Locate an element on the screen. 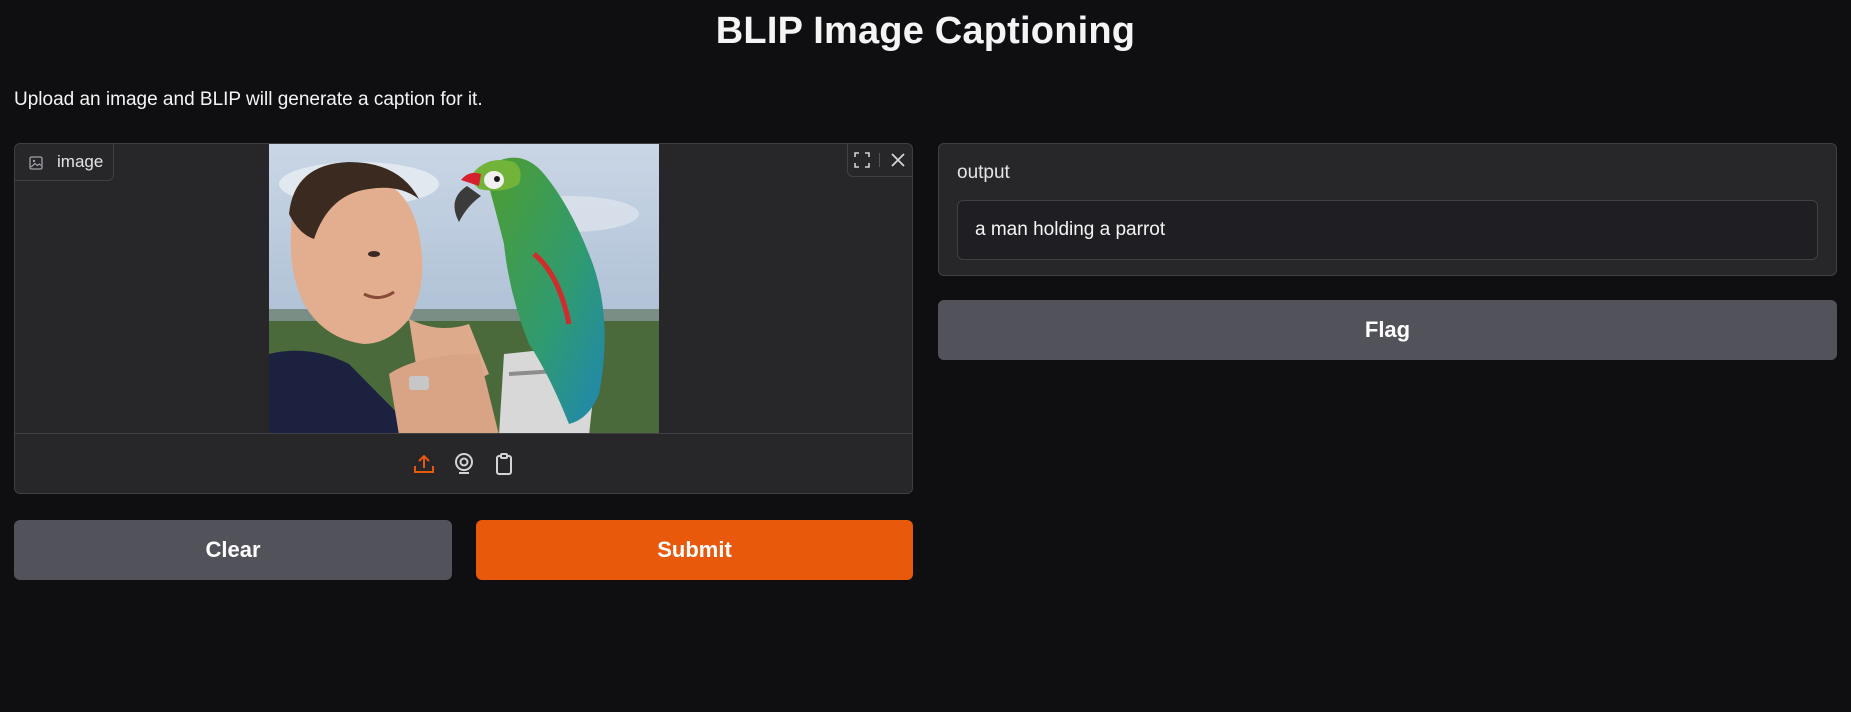 Image resolution: width=1851 pixels, height=712 pixels. webcam-icon is located at coordinates (464, 464).